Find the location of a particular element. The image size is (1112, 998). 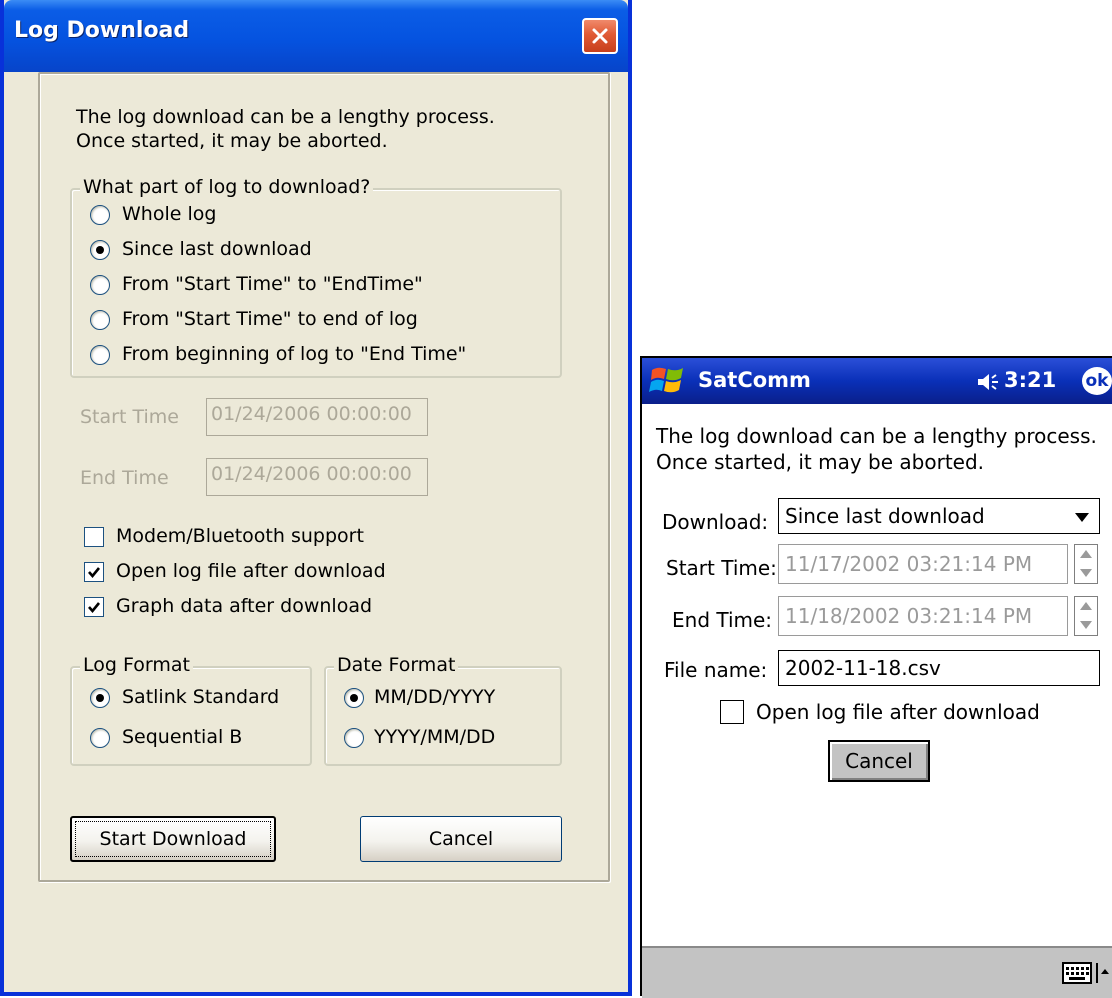

radio-sequential-b-label: Sequential B is located at coordinates (182, 737).